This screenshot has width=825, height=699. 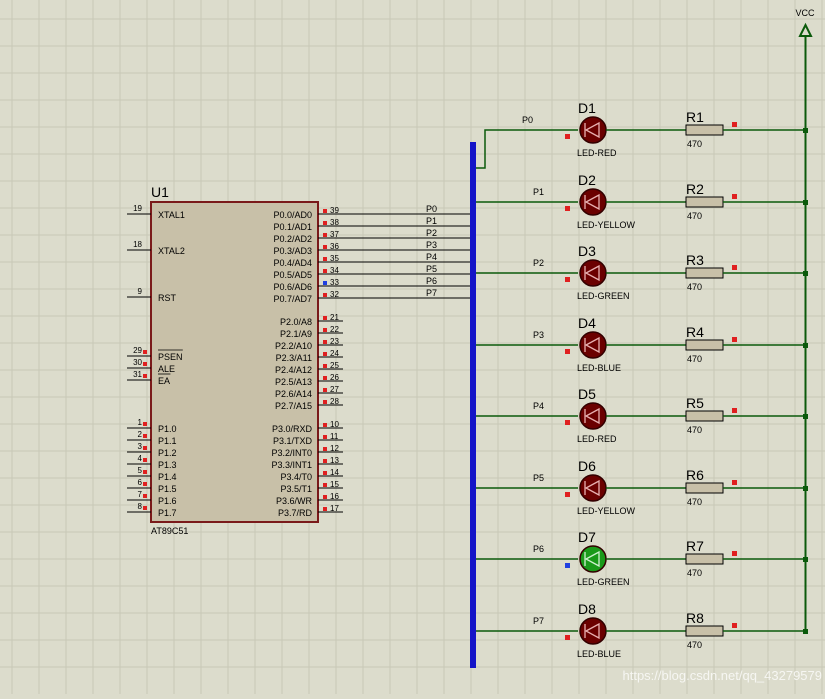 I want to click on mcu-pin-number: 11, so click(x=334, y=436).